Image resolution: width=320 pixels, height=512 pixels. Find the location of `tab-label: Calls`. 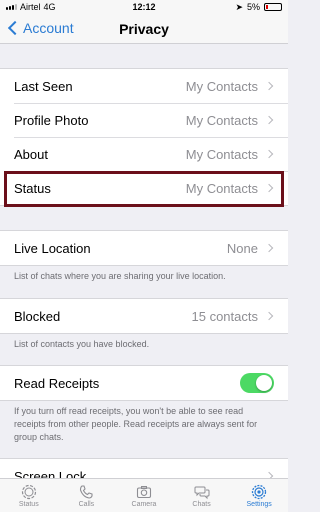

tab-label: Calls is located at coordinates (86, 504).